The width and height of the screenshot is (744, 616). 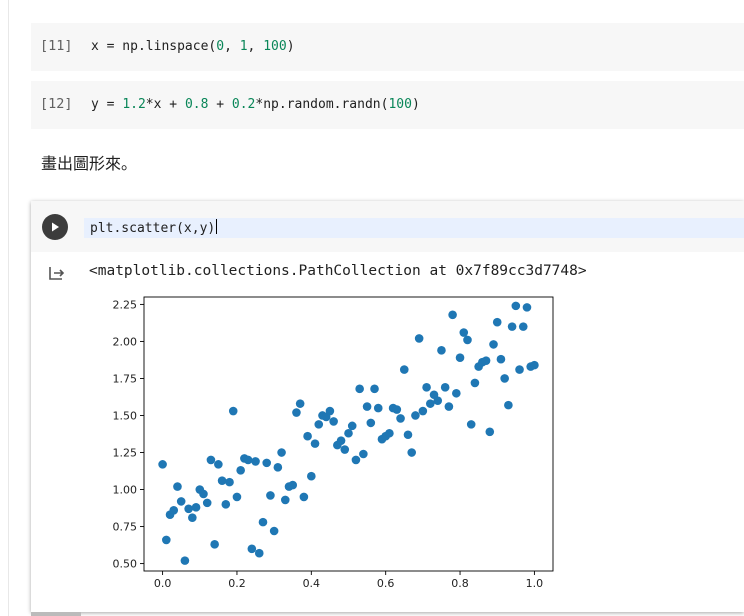 I want to click on code-text: plt.scatter(x,y), so click(x=153, y=228).